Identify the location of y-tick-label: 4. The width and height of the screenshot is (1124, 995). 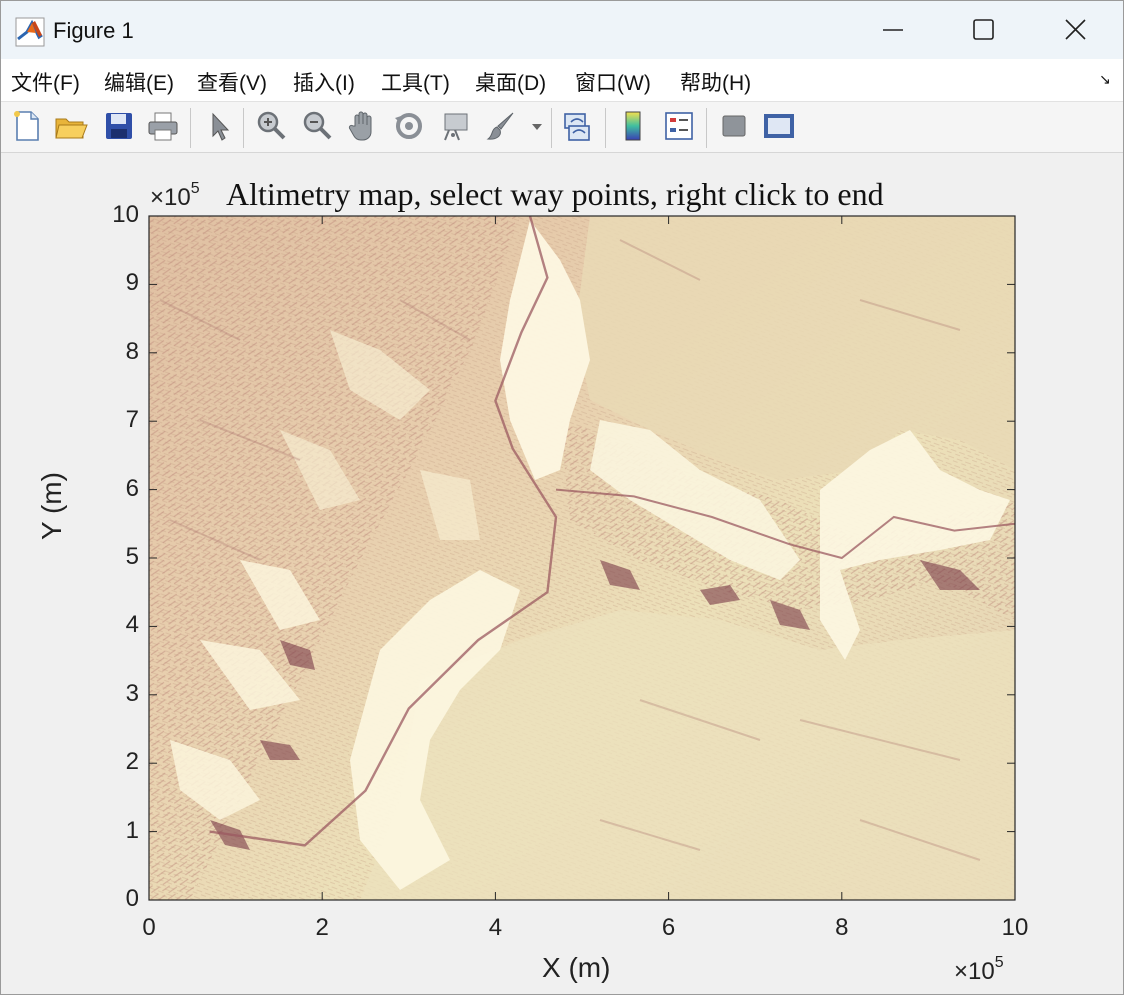
(132, 625).